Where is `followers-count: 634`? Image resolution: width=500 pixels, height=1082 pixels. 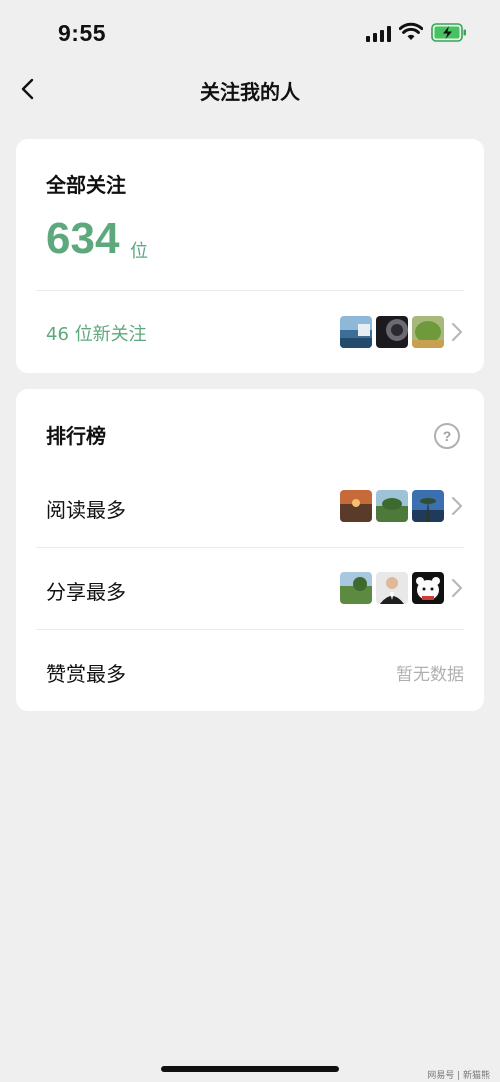 followers-count: 634 is located at coordinates (83, 238).